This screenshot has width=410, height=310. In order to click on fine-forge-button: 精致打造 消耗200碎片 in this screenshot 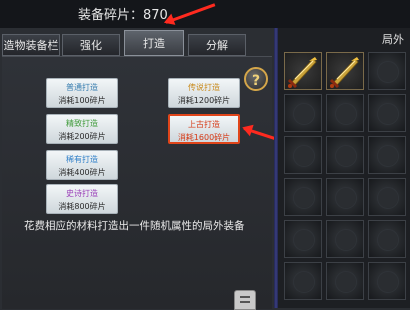, I will do `click(82, 129)`.